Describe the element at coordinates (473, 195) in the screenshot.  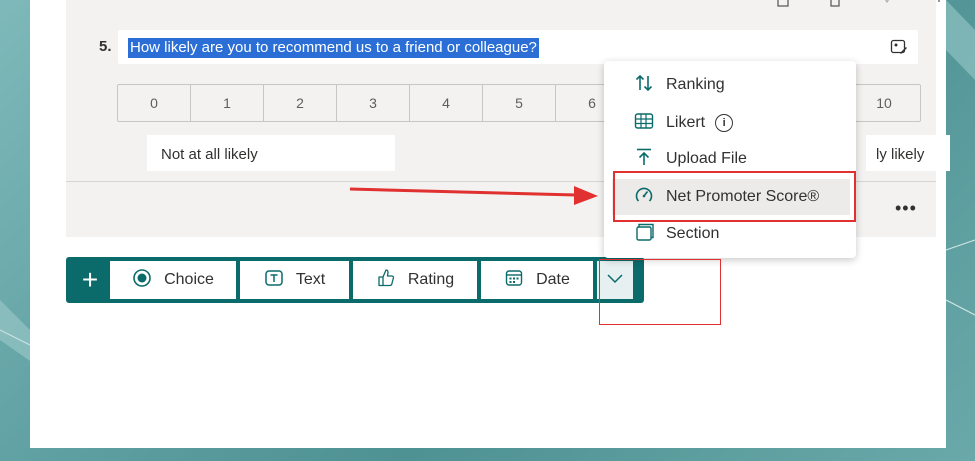
I see `annotation-arrow` at that location.